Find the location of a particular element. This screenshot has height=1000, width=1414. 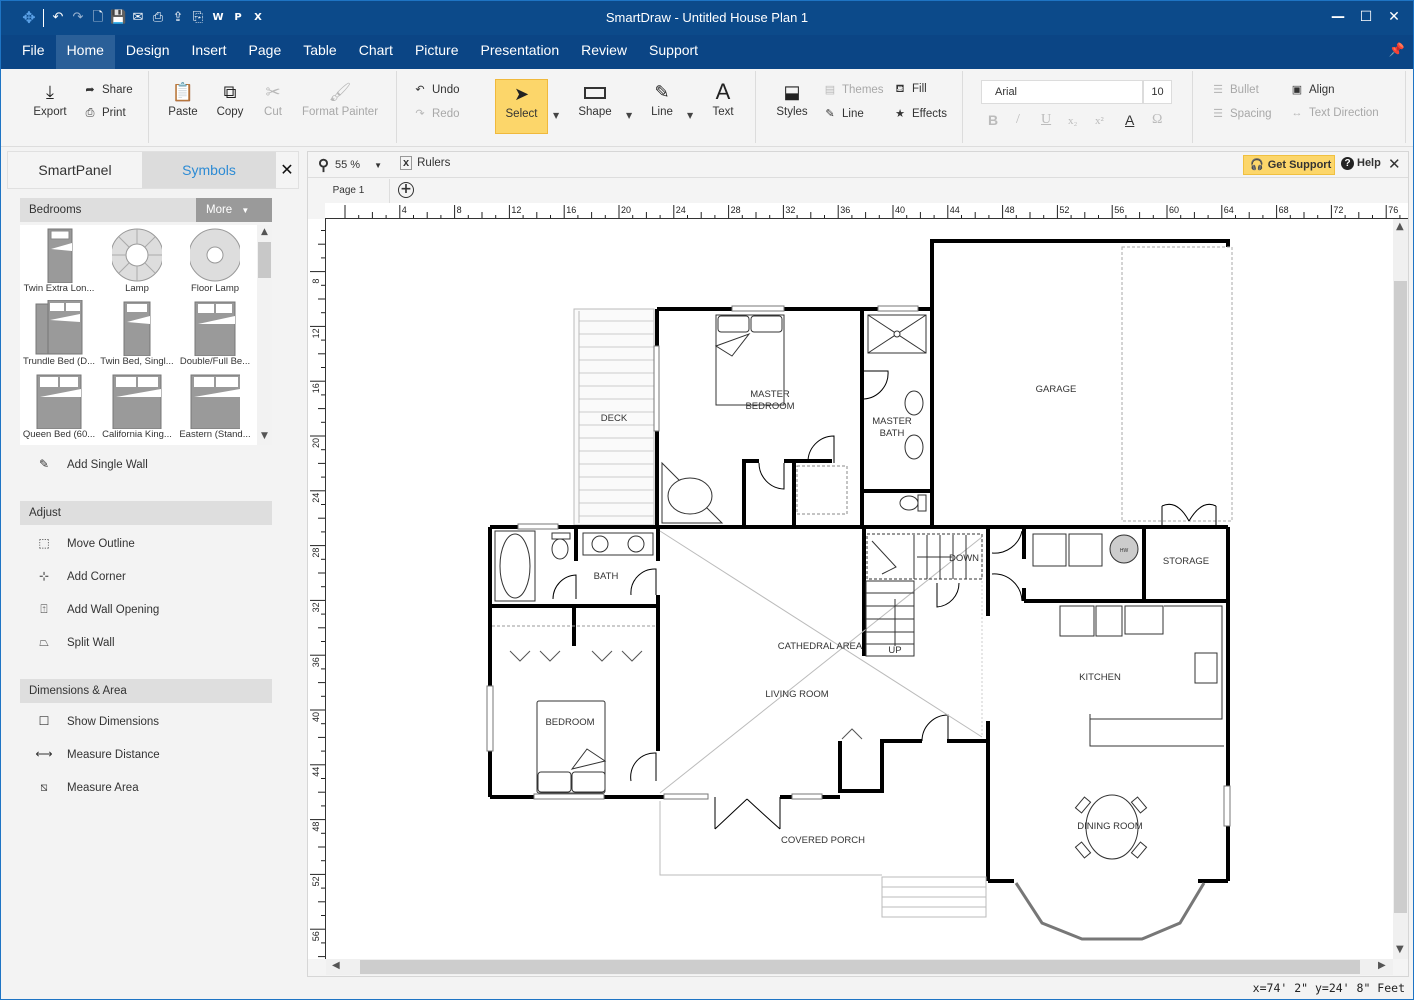

underline-button: U is located at coordinates (1046, 120).